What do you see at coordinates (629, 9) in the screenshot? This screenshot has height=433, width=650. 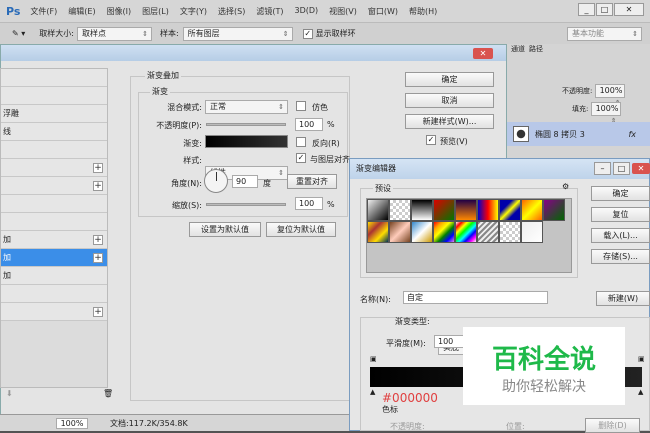 I see `close-button: ✕` at bounding box center [629, 9].